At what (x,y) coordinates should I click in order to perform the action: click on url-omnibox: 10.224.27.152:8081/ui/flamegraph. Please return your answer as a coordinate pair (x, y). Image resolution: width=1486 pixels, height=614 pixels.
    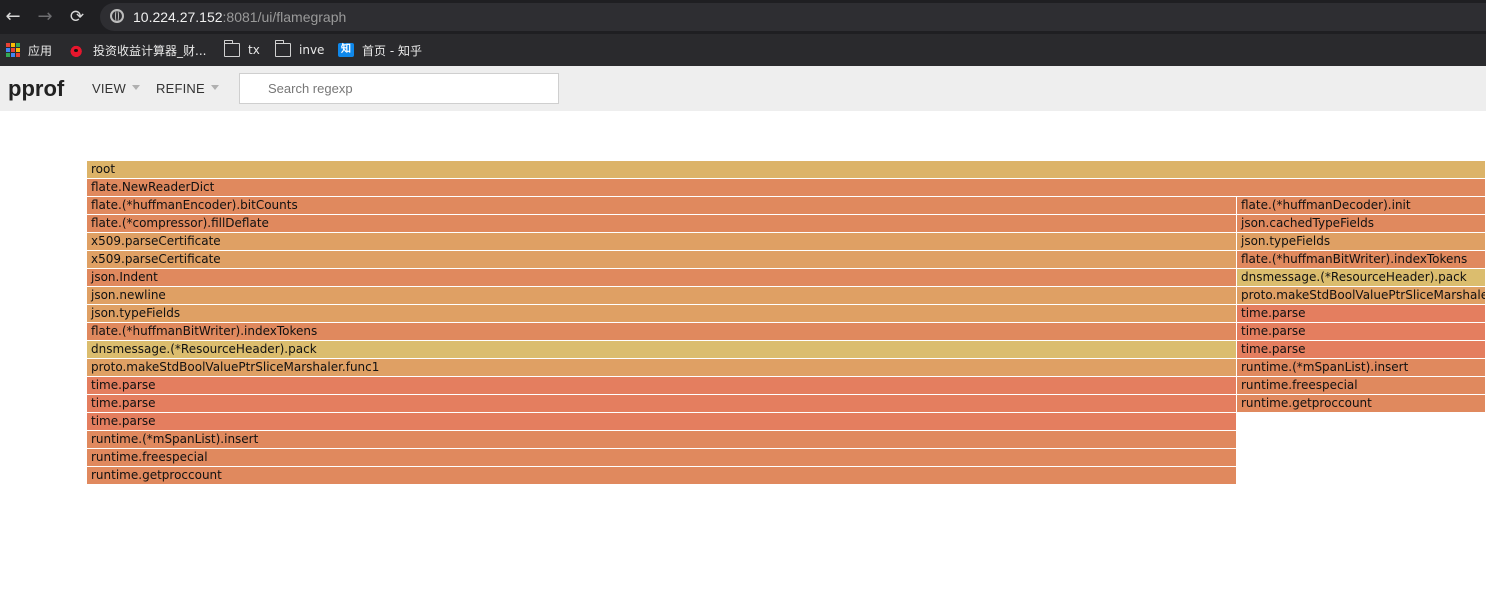
    Looking at the image, I should click on (793, 17).